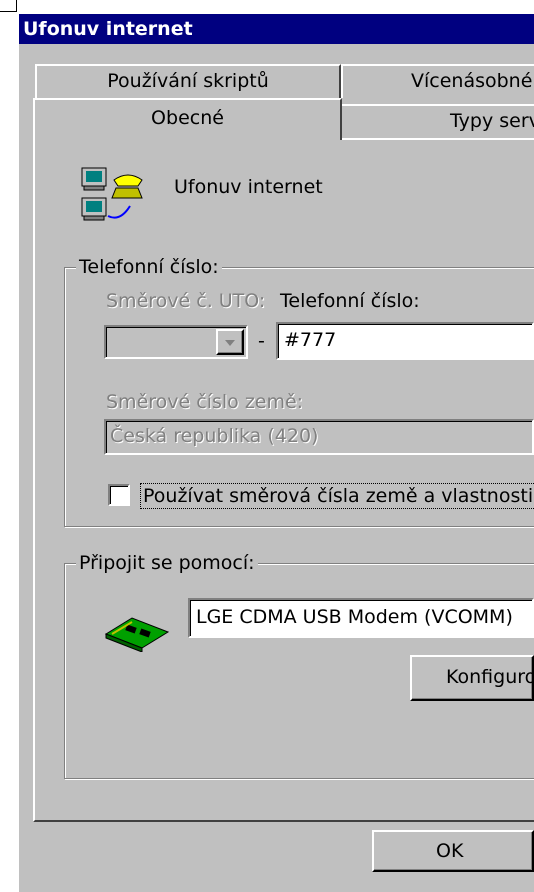 The width and height of the screenshot is (534, 892). I want to click on tab-general-label: Obecné, so click(187, 118).